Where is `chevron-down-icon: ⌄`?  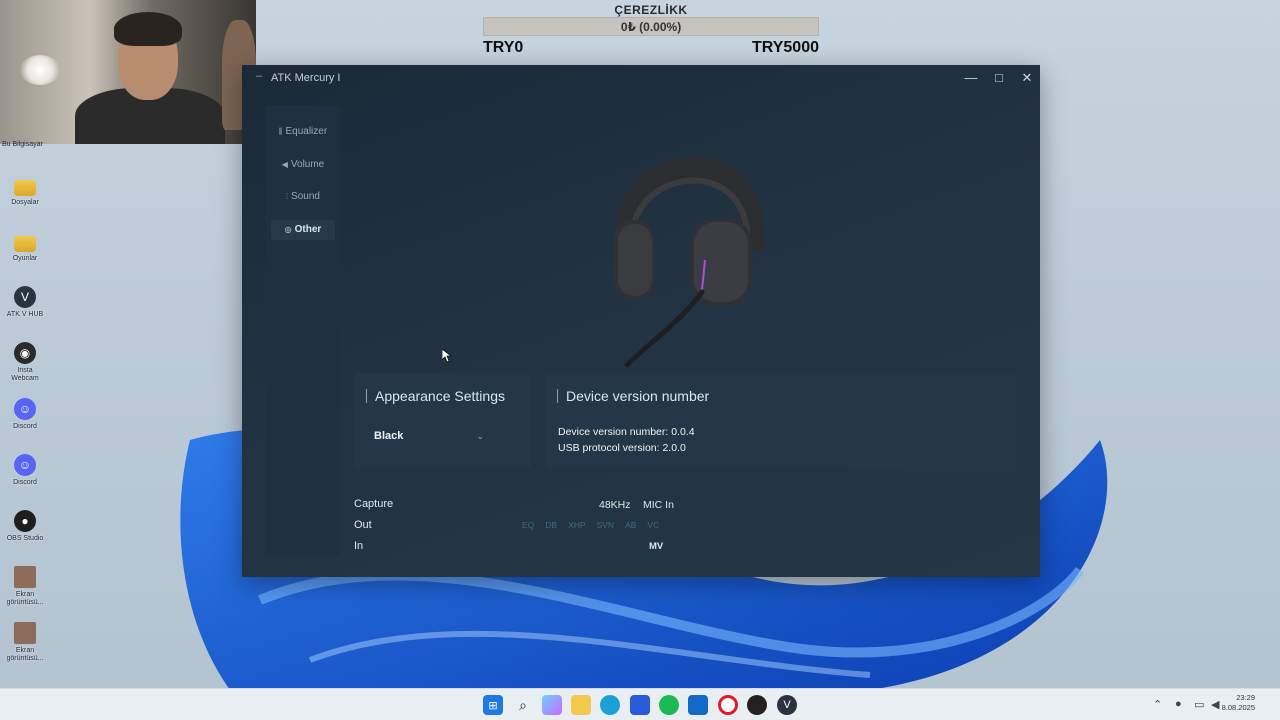 chevron-down-icon: ⌄ is located at coordinates (480, 436).